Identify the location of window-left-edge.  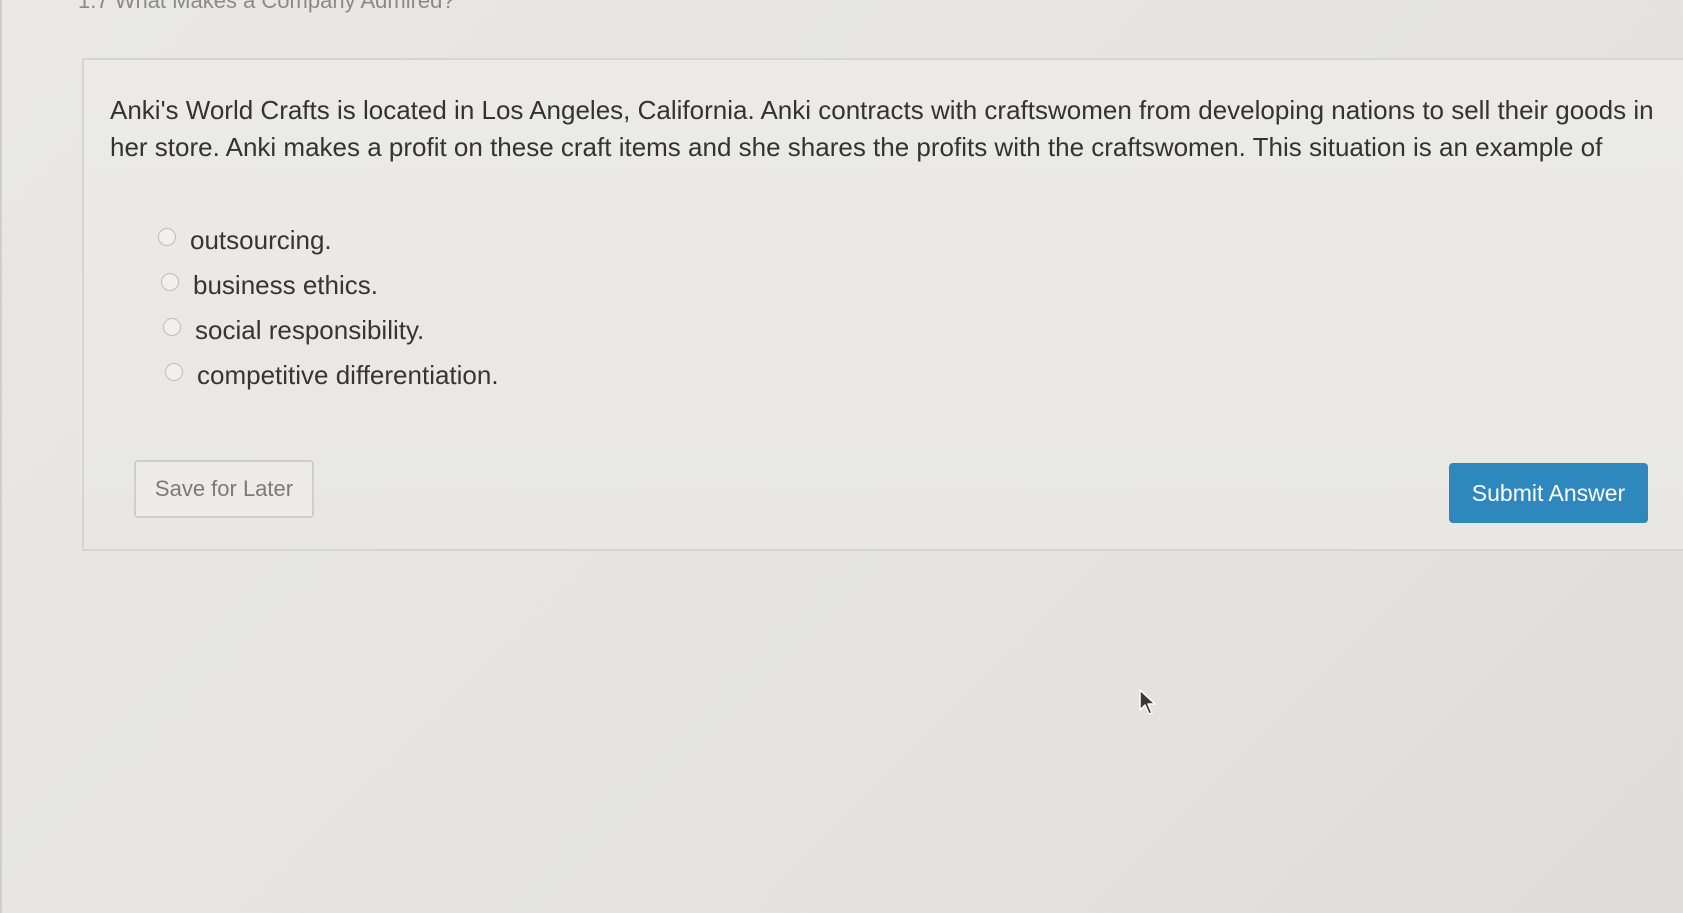
(1, 456).